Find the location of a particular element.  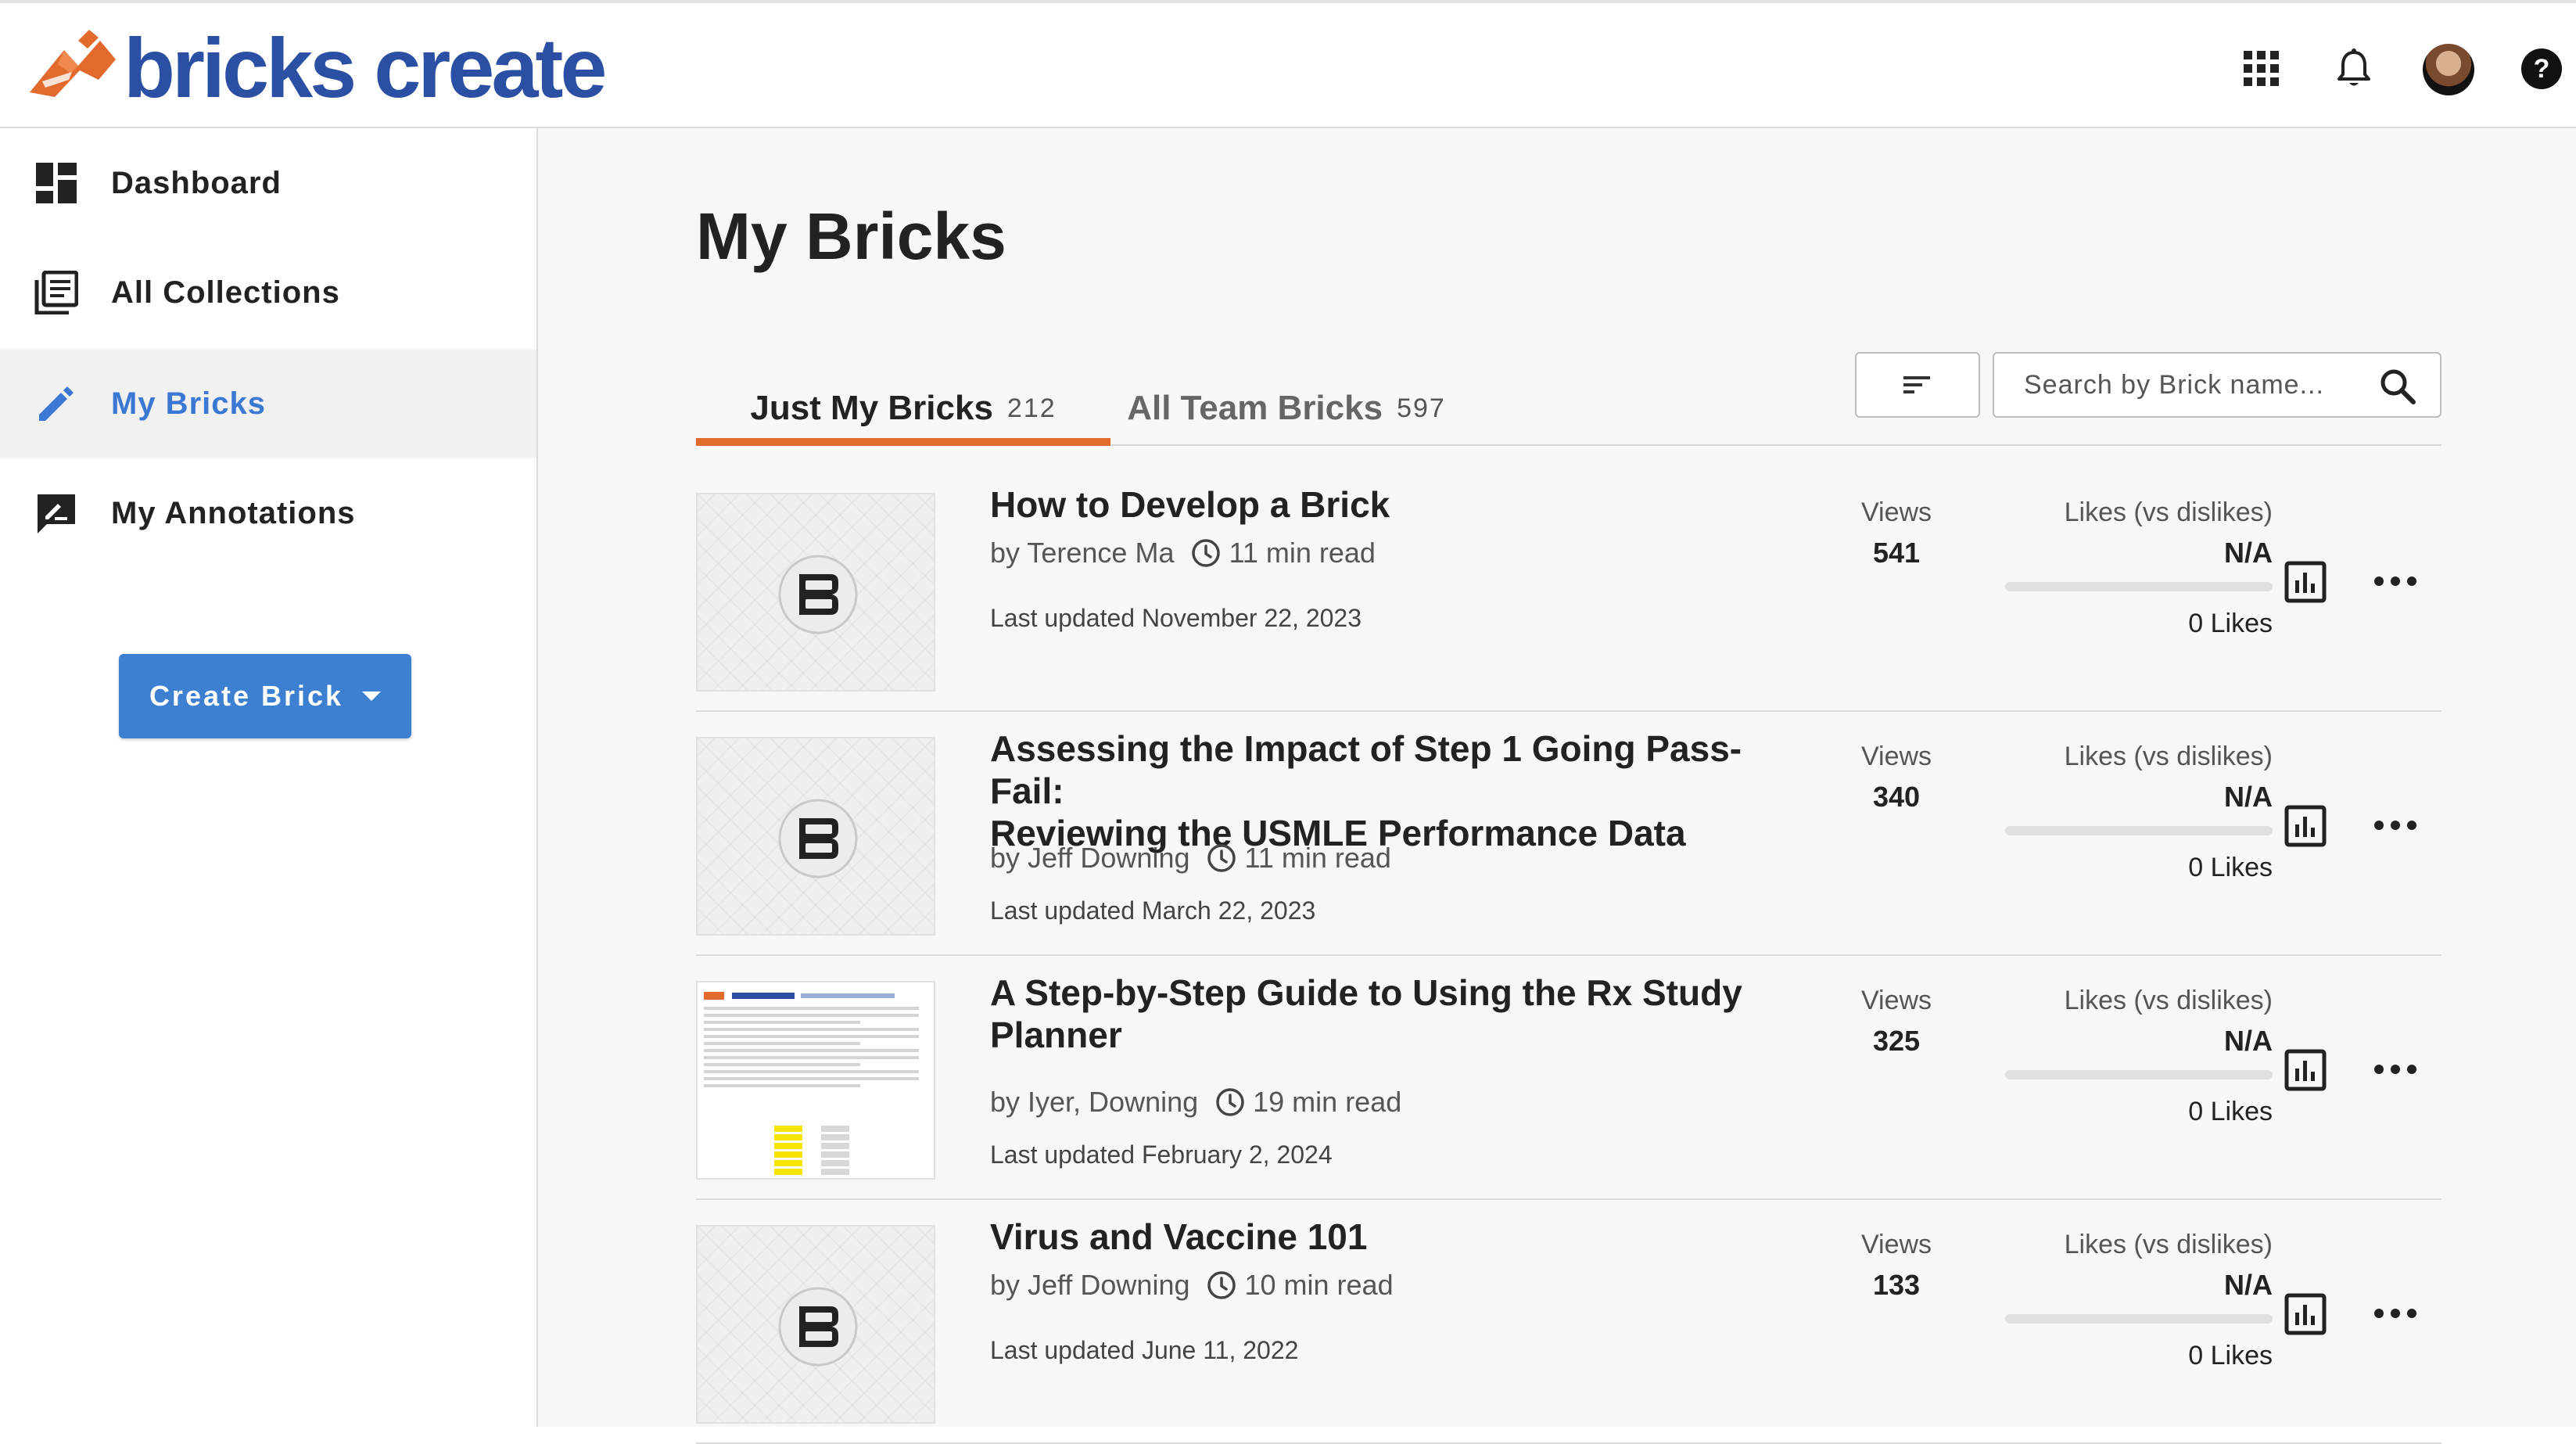

page-title: My Bricks is located at coordinates (851, 236).